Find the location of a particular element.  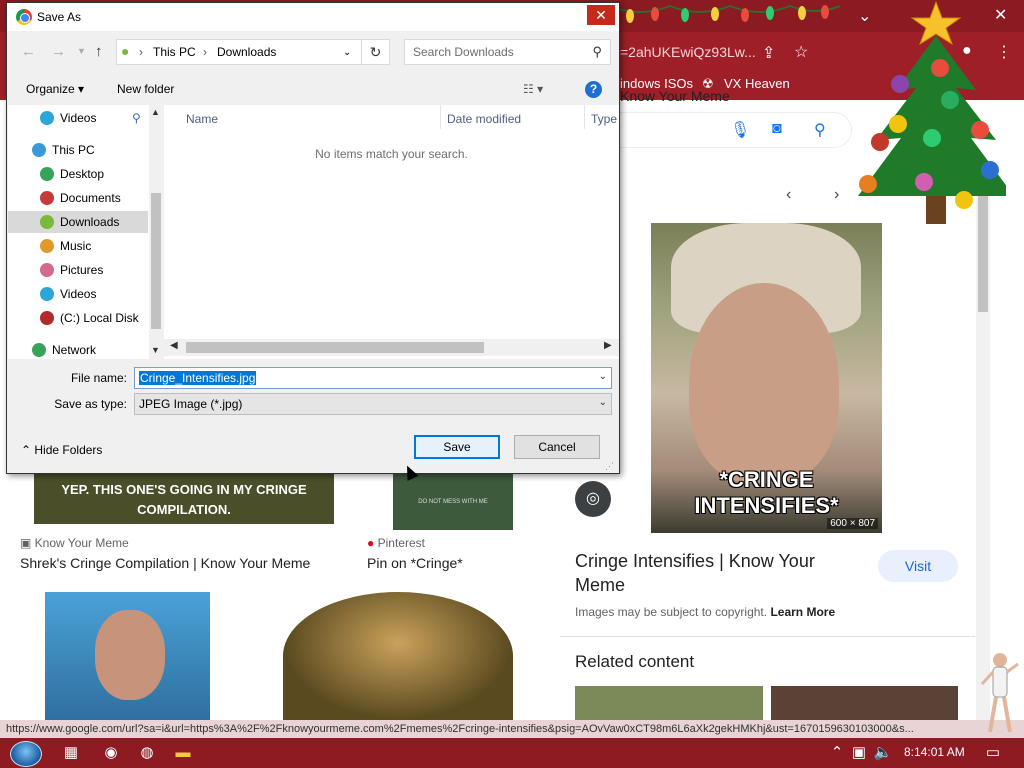

nav-item-videos-pinned: Videos ⚲ is located at coordinates (78, 118).